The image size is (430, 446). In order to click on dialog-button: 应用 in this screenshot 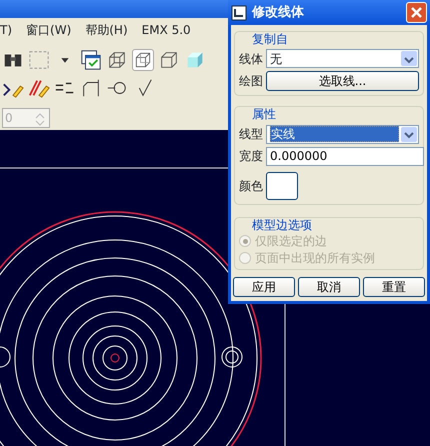, I will do `click(264, 286)`.